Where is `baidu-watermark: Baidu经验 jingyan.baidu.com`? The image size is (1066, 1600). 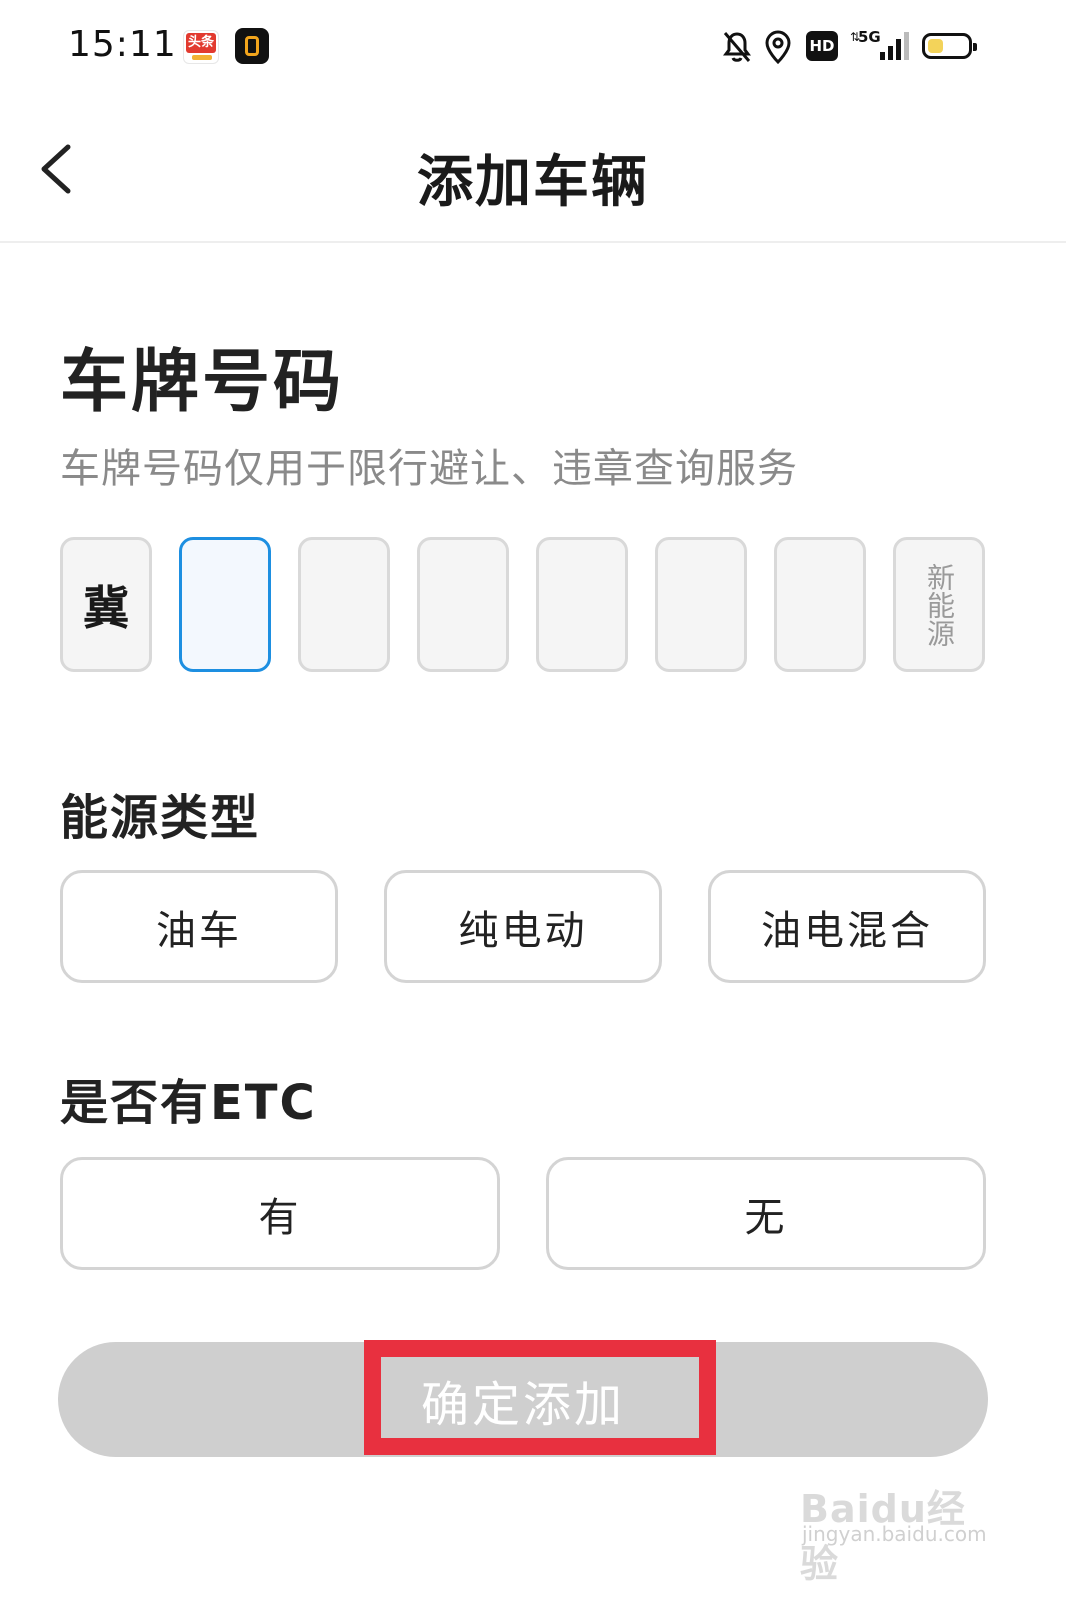 baidu-watermark: Baidu经验 jingyan.baidu.com is located at coordinates (900, 1528).